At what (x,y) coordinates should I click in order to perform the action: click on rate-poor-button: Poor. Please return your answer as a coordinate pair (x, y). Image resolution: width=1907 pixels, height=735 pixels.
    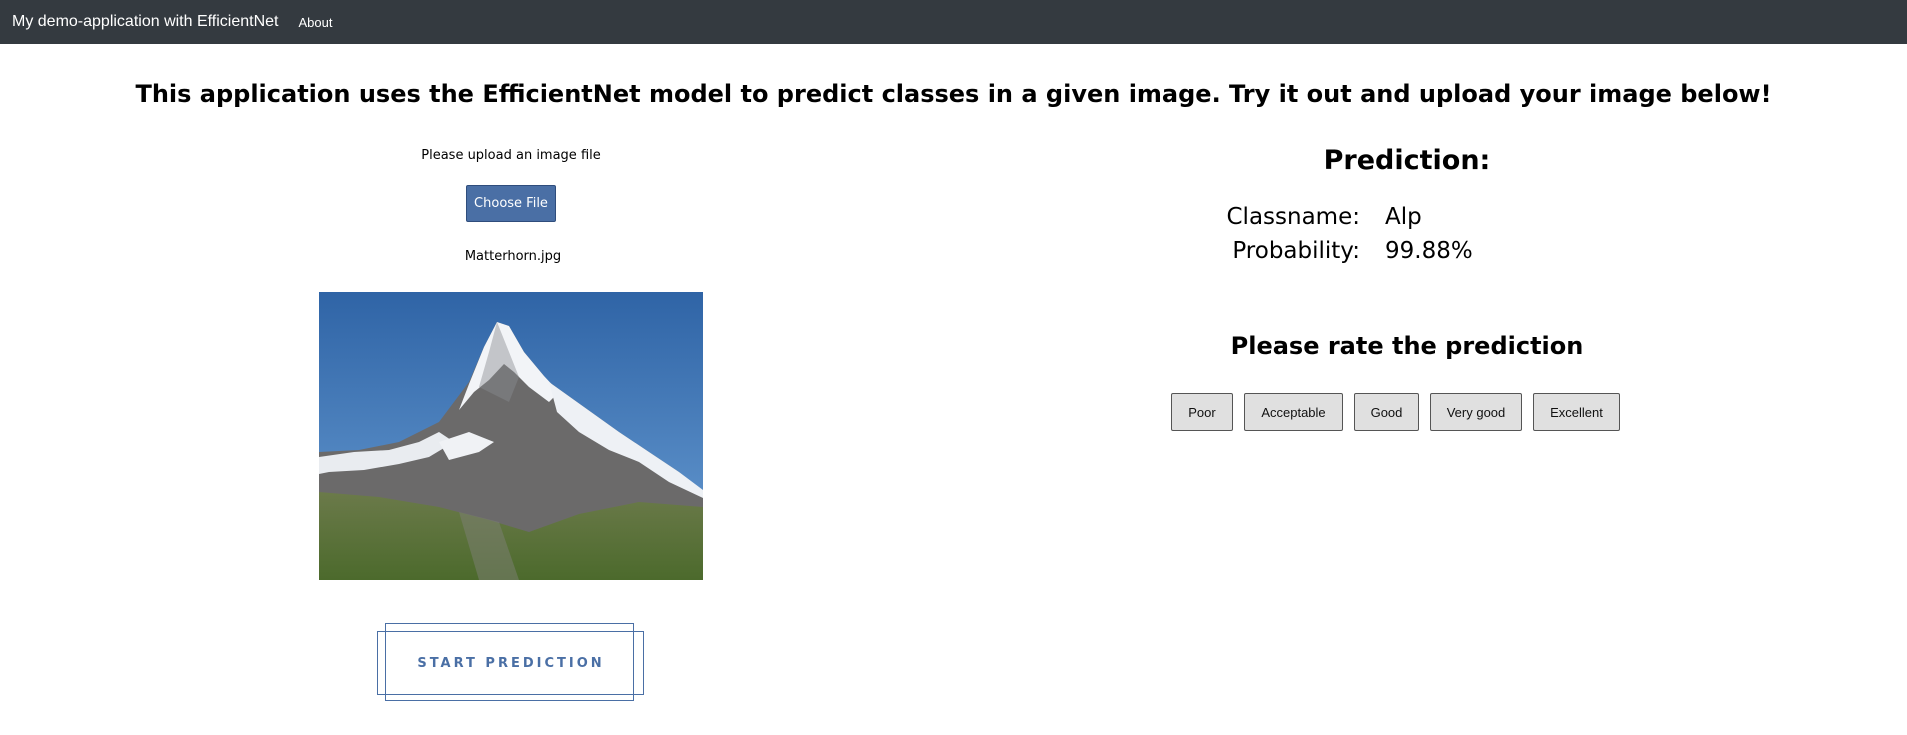
    Looking at the image, I should click on (1202, 412).